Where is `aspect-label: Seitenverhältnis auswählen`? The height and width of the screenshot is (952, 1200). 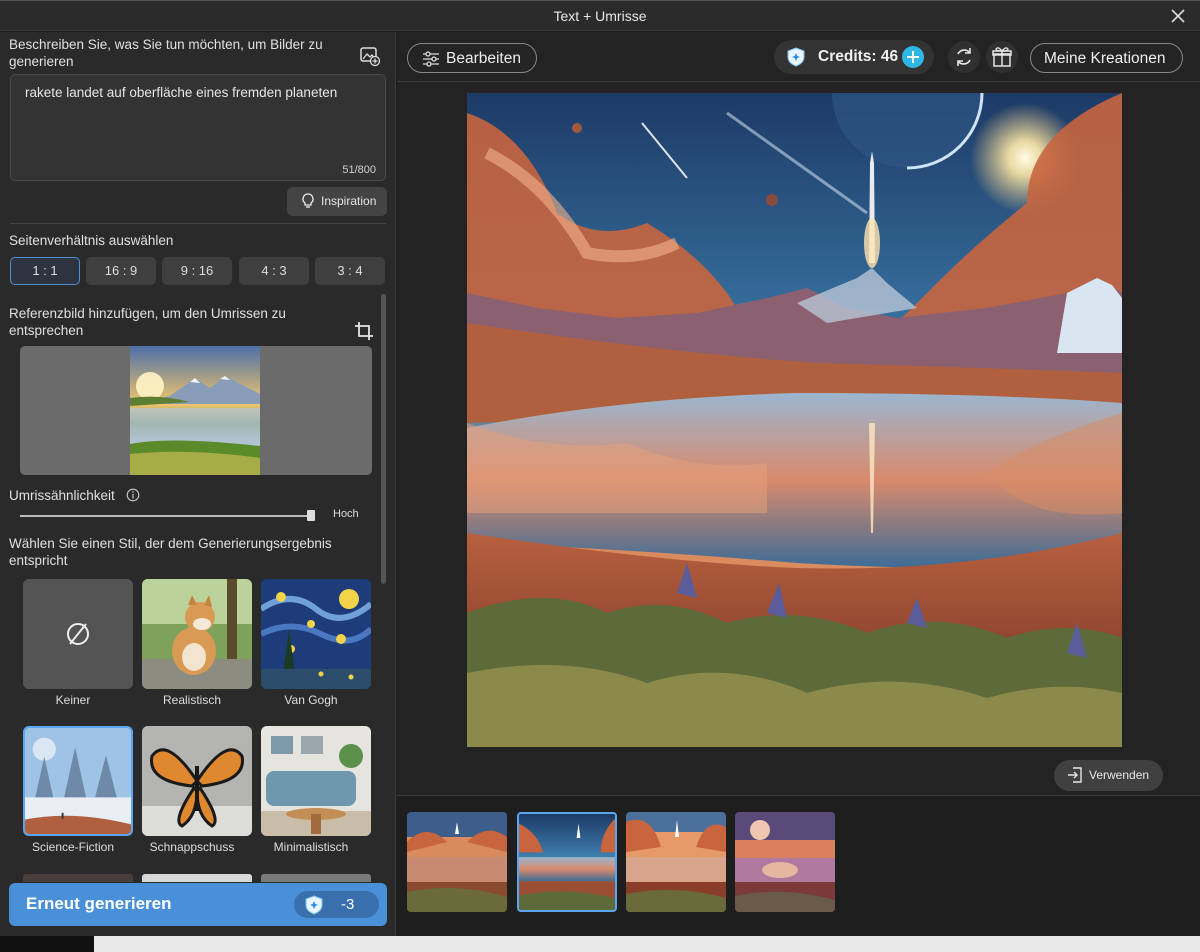
aspect-label: Seitenverhältnis auswählen is located at coordinates (91, 240).